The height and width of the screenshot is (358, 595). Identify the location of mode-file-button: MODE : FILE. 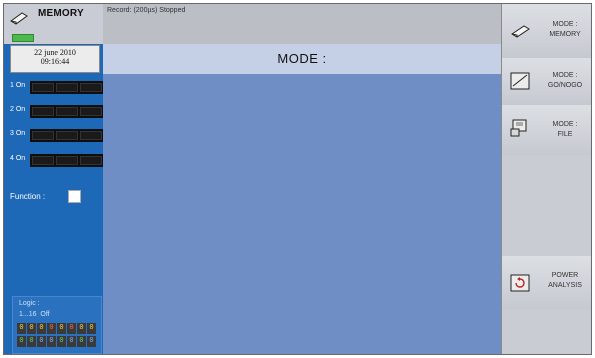
(546, 130).